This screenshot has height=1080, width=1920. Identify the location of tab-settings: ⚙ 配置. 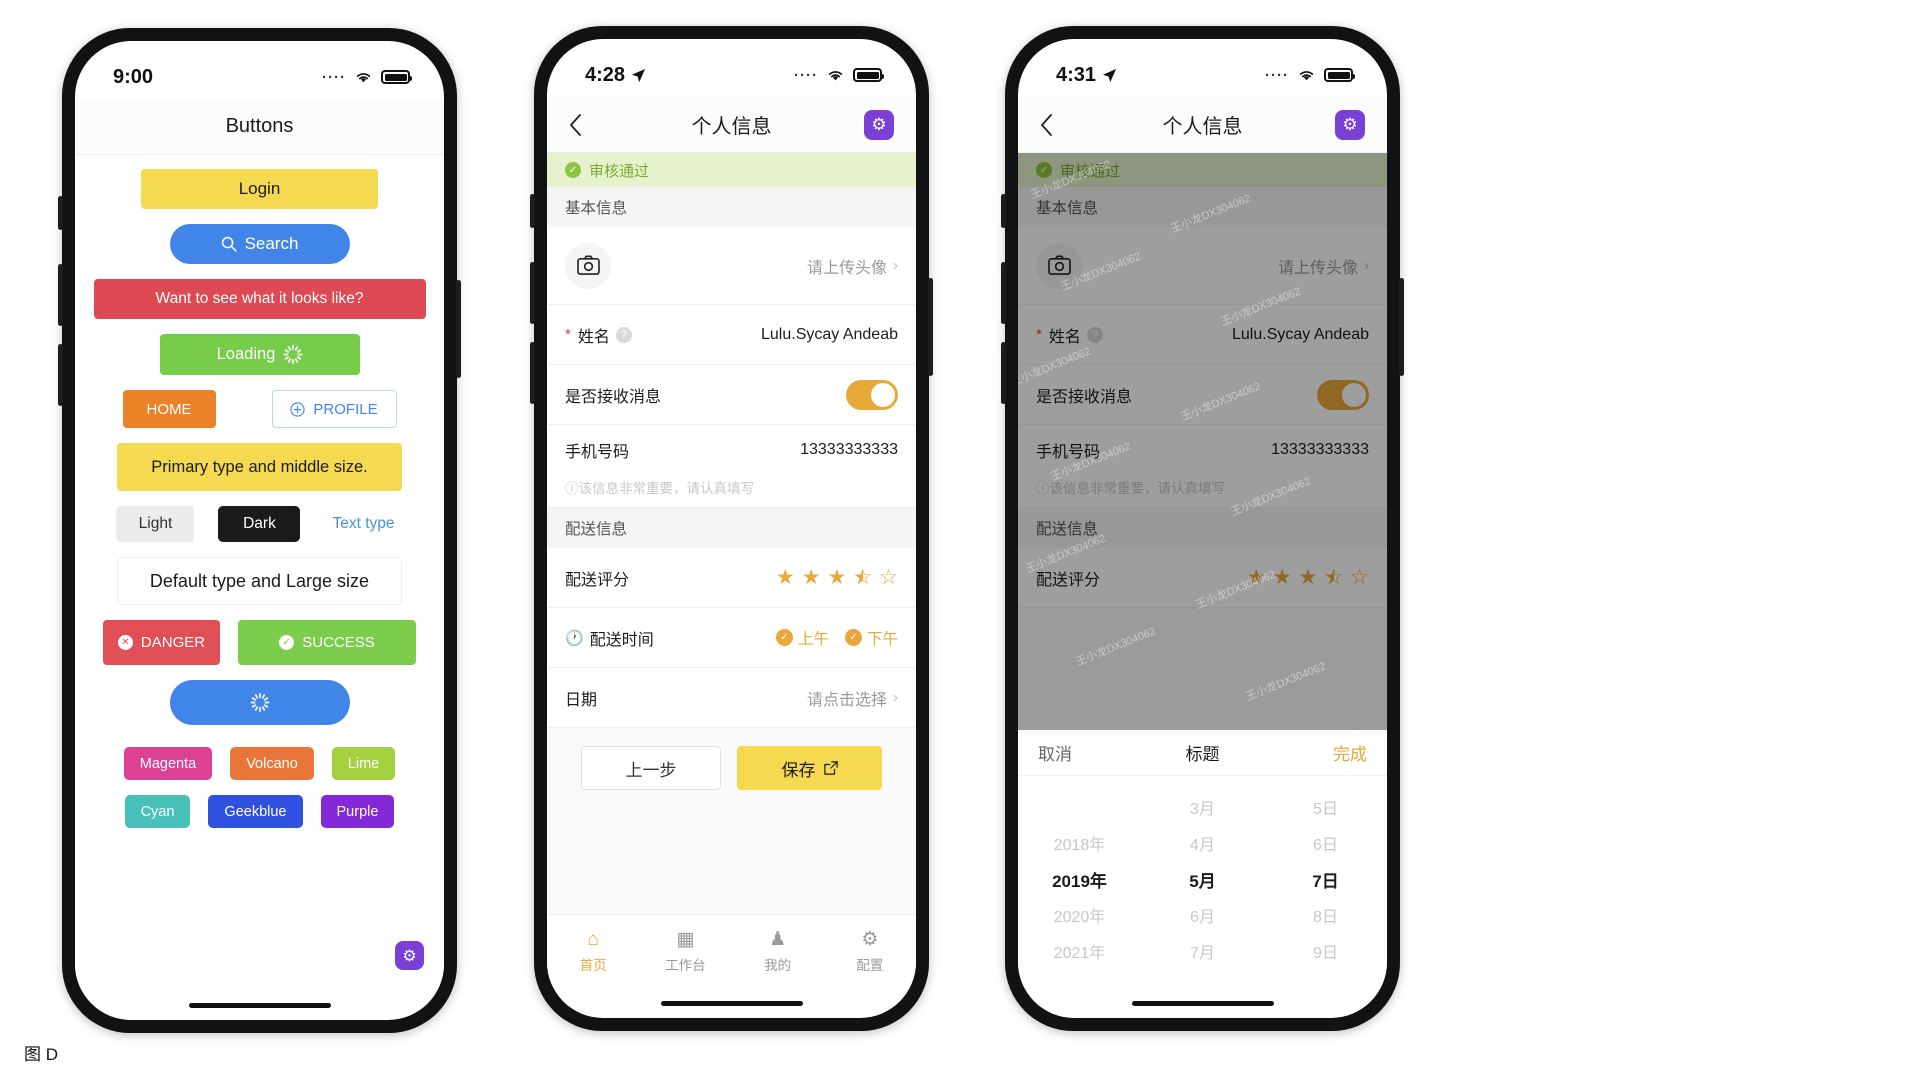
(870, 952).